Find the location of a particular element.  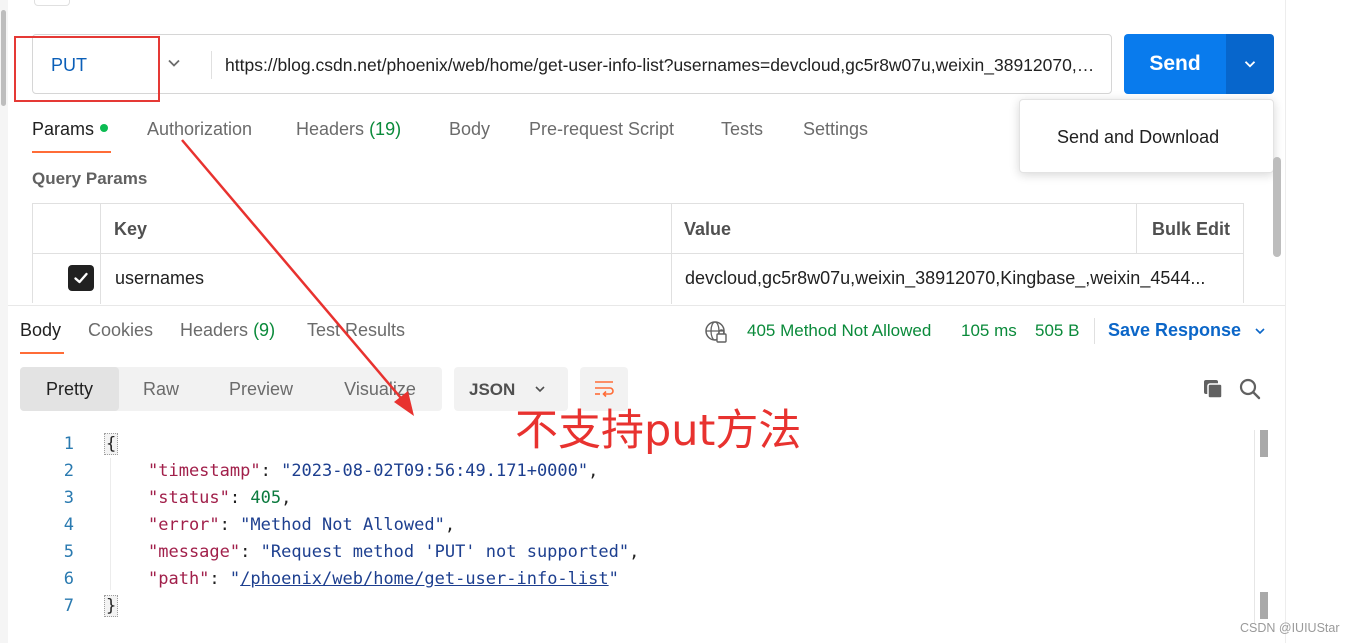

tab-pre-request-script: Pre-request Script is located at coordinates (601, 129).